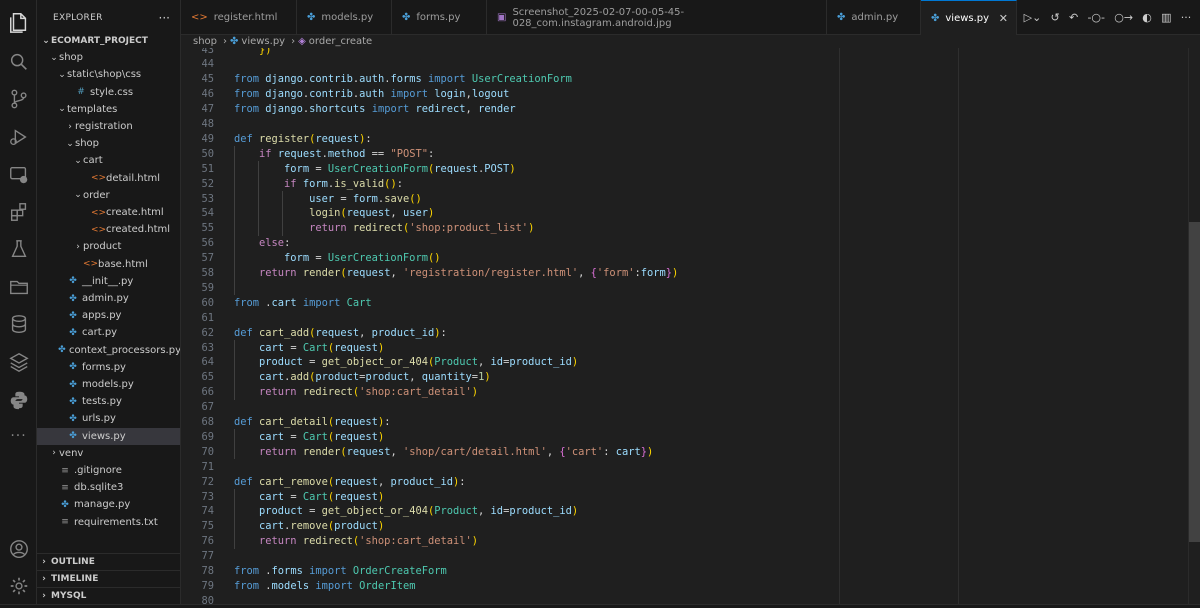 The image size is (1200, 608). What do you see at coordinates (18, 174) in the screenshot?
I see `remote-explorer-icon` at bounding box center [18, 174].